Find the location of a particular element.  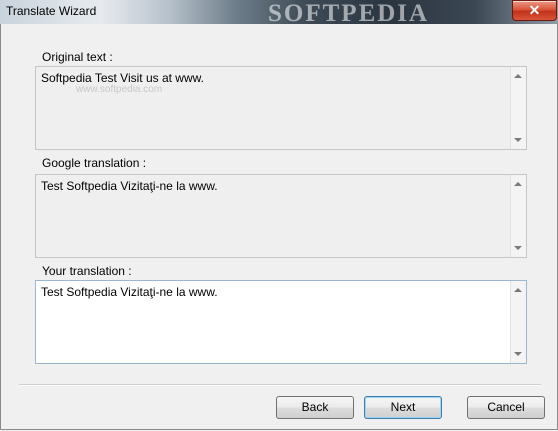

google-scrollbar is located at coordinates (518, 216).